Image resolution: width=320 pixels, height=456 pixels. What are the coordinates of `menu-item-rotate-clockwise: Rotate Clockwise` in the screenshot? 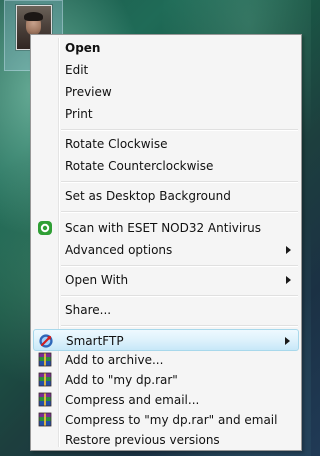 It's located at (166, 144).